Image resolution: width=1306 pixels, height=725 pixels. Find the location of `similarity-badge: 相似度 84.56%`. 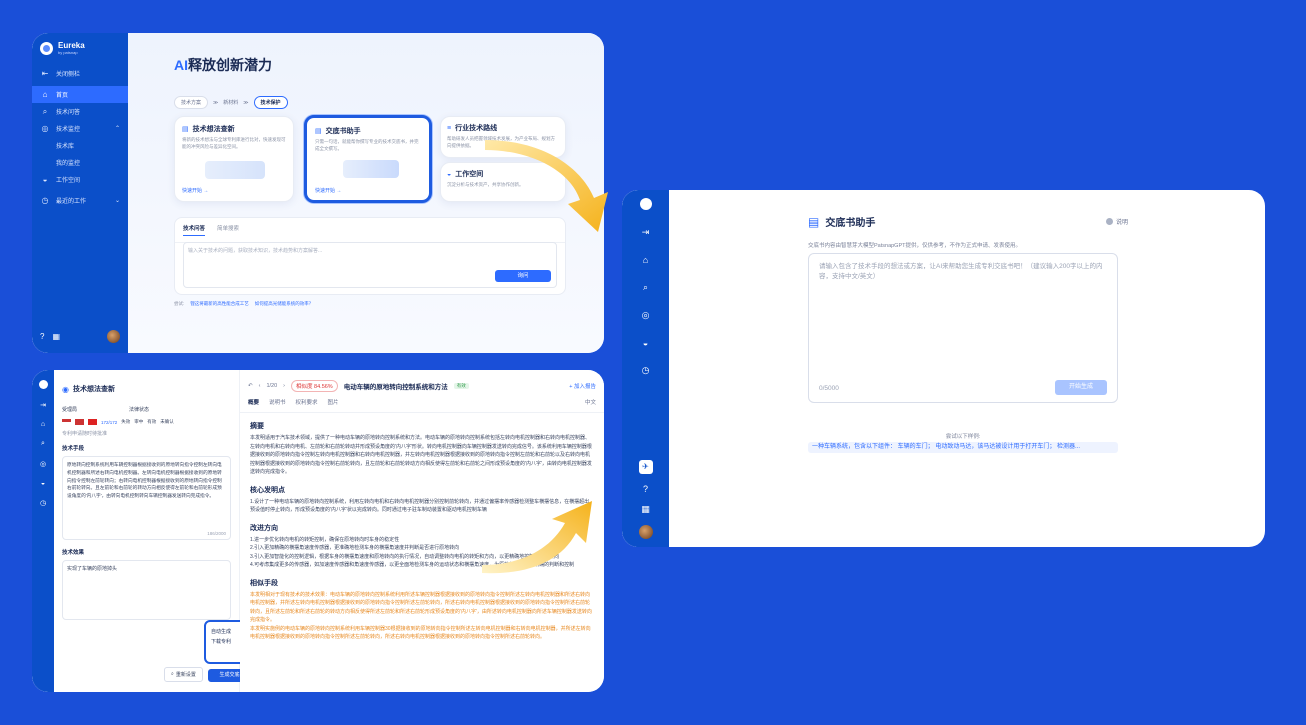

similarity-badge: 相似度 84.56% is located at coordinates (314, 386).